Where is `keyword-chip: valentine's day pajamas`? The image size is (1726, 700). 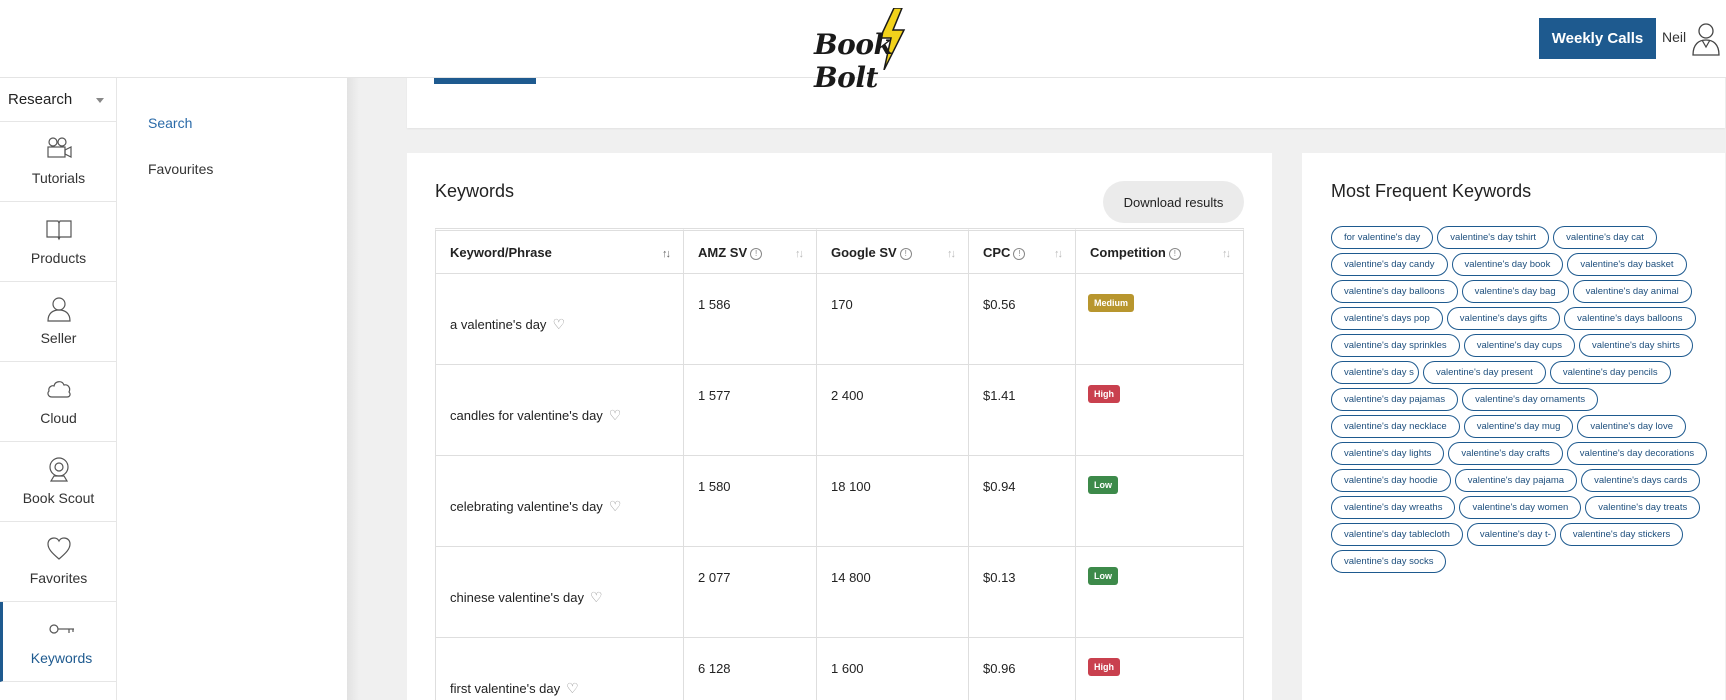
keyword-chip: valentine's day pajamas is located at coordinates (1395, 399).